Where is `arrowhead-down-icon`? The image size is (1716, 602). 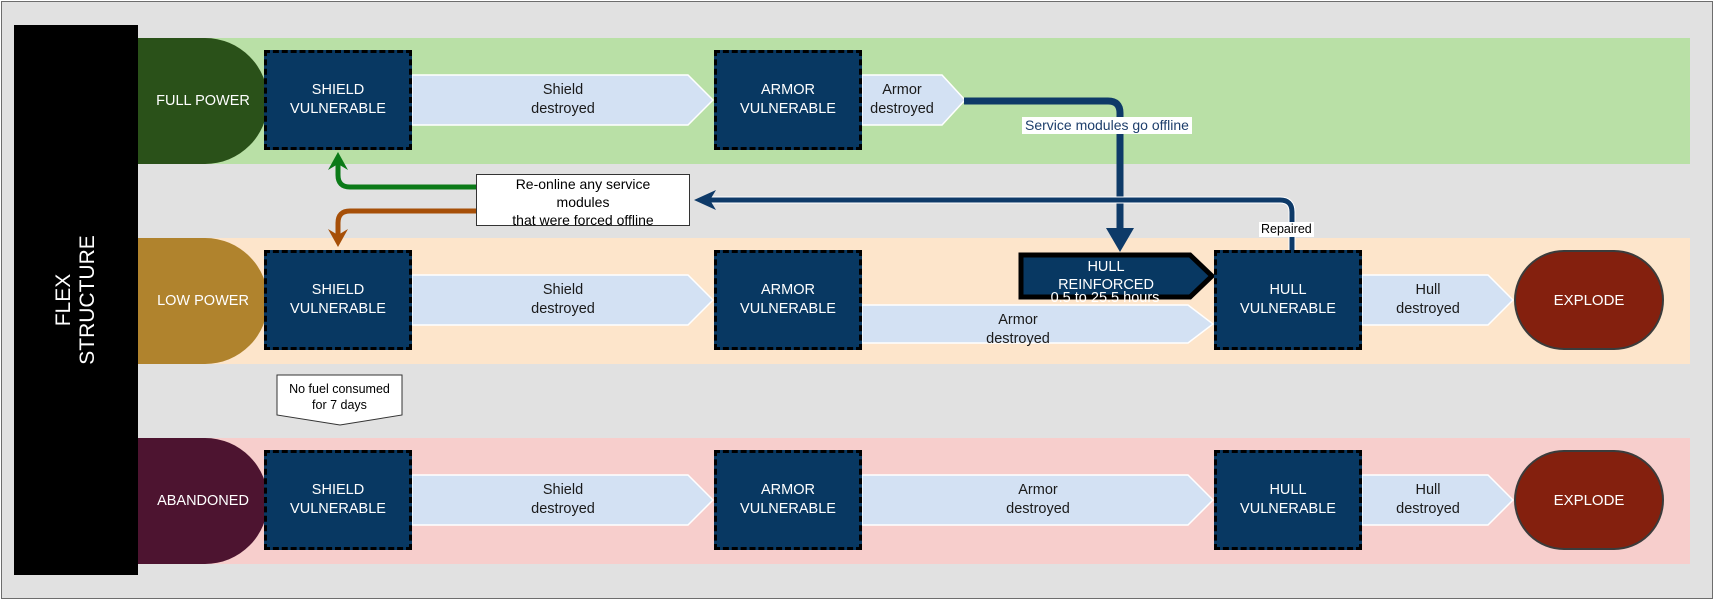
arrowhead-down-icon is located at coordinates (1120, 240).